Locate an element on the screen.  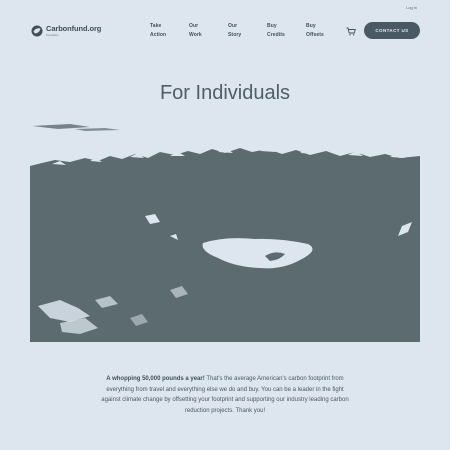
contact-us-button: CONTACT US is located at coordinates (392, 30).